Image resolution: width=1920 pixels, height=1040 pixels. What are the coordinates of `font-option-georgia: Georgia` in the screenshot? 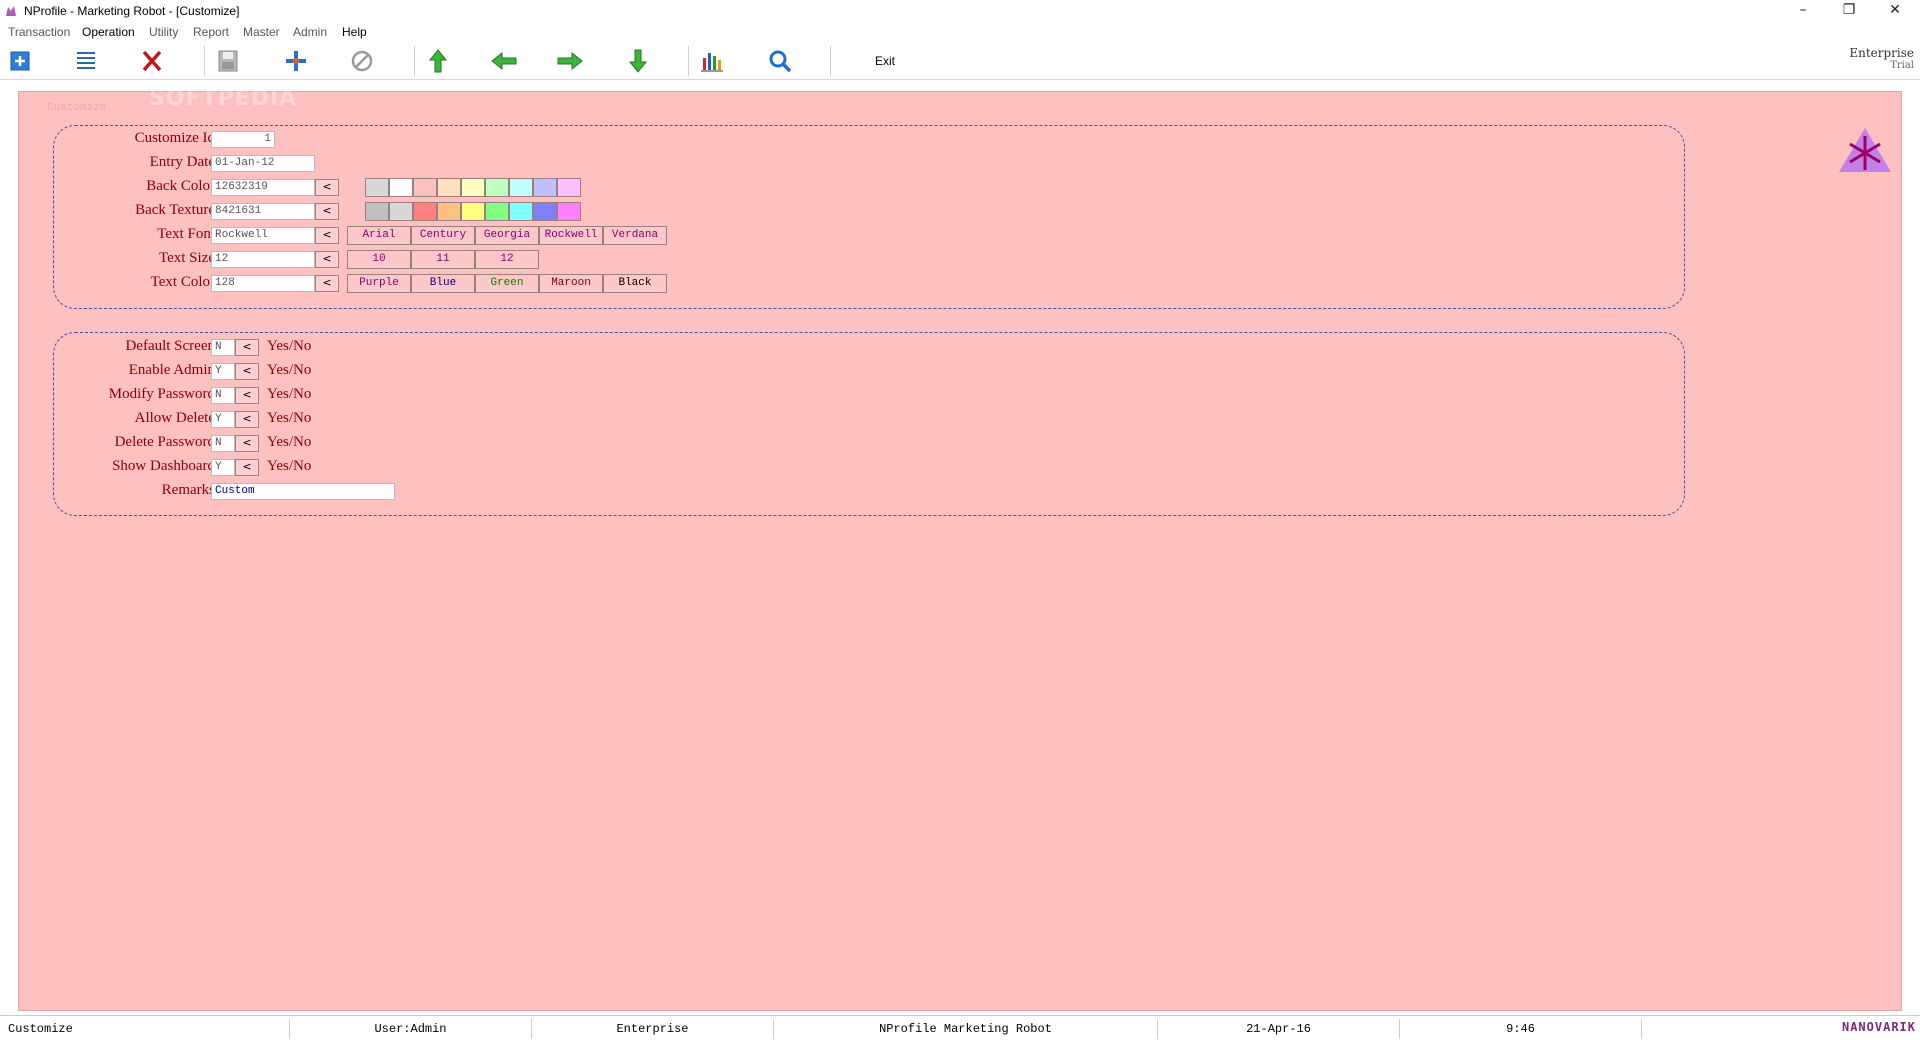 It's located at (507, 235).